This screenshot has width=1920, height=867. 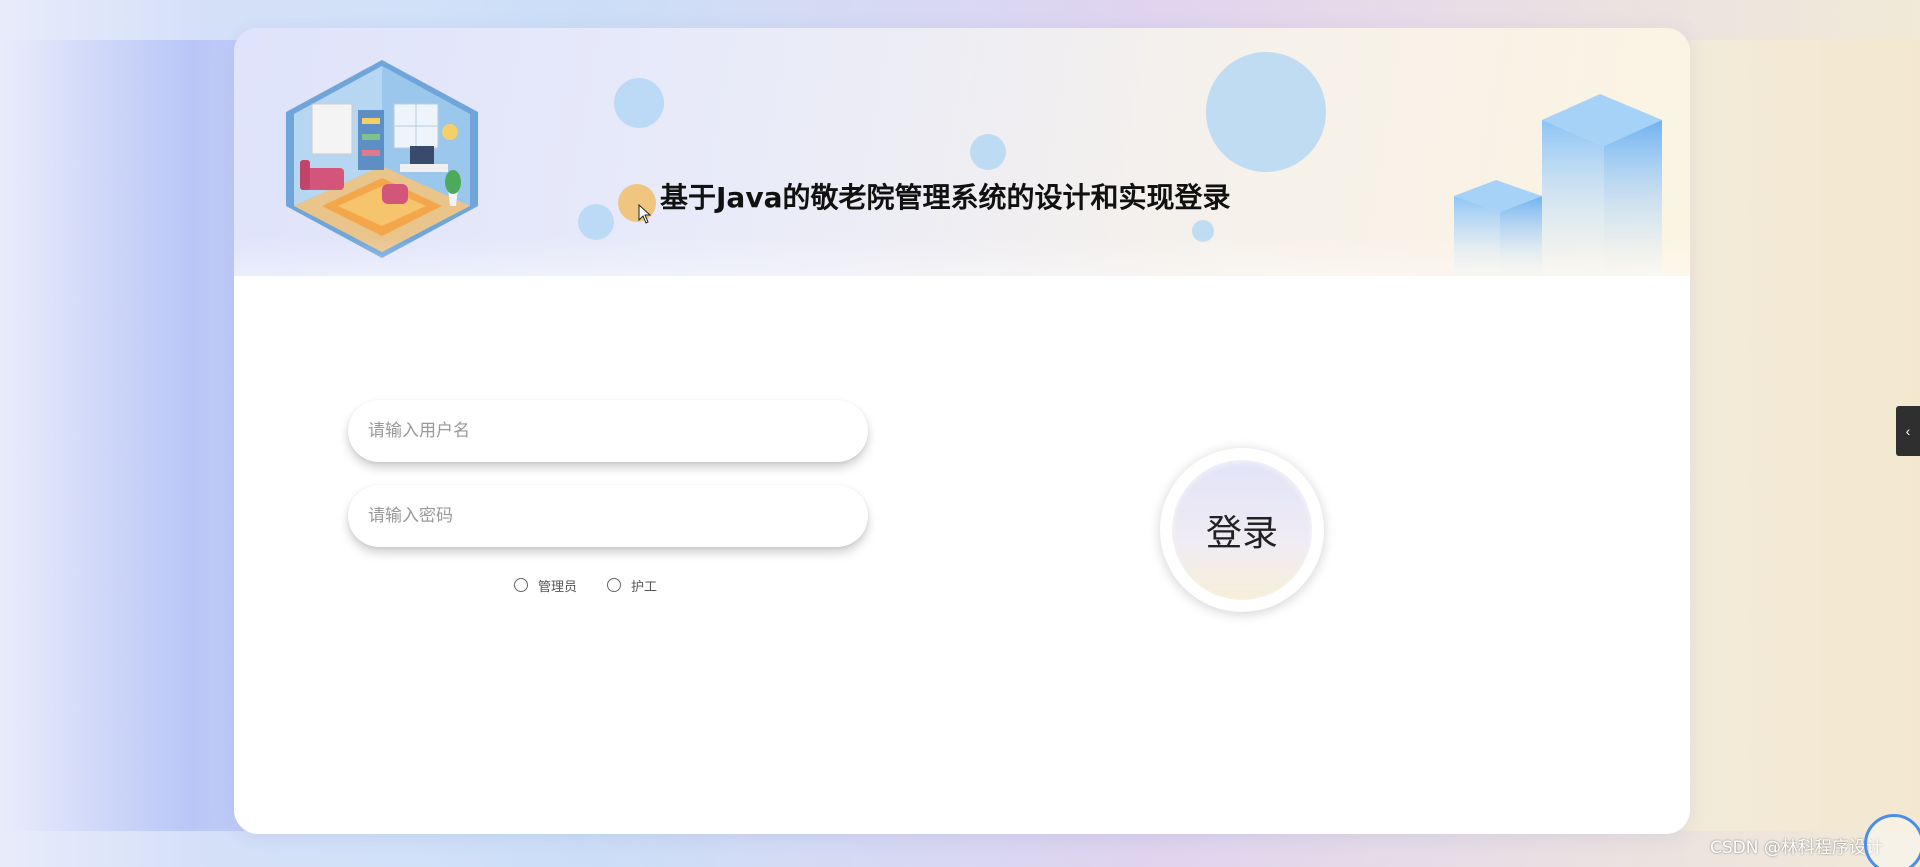 What do you see at coordinates (608, 516) in the screenshot?
I see `password-input` at bounding box center [608, 516].